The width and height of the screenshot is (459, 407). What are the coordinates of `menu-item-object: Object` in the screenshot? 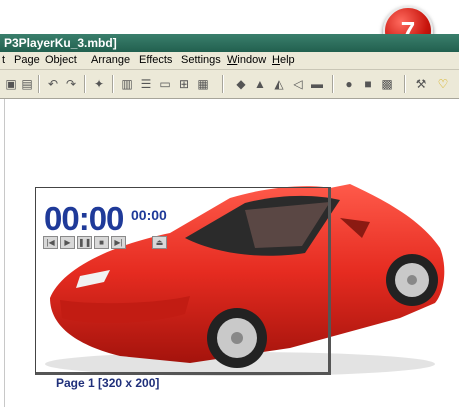 It's located at (61, 60).